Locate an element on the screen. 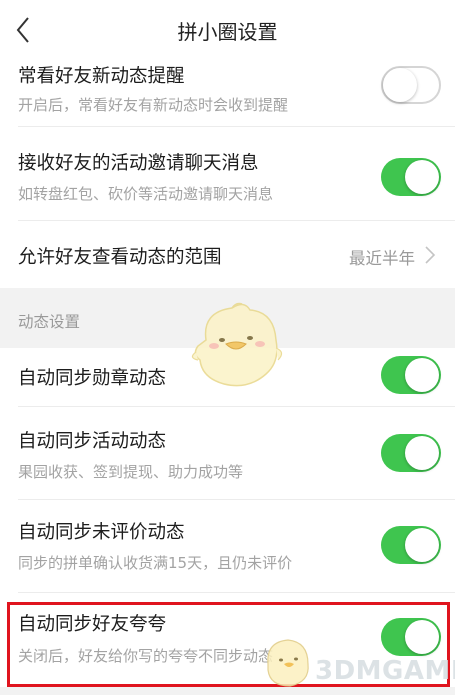  setting-subtitle: 开启后，常看好友有新动态时会收到提醒 is located at coordinates (153, 105).